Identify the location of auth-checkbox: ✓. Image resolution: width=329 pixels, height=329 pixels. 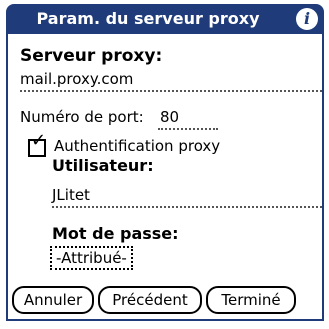
(37, 144).